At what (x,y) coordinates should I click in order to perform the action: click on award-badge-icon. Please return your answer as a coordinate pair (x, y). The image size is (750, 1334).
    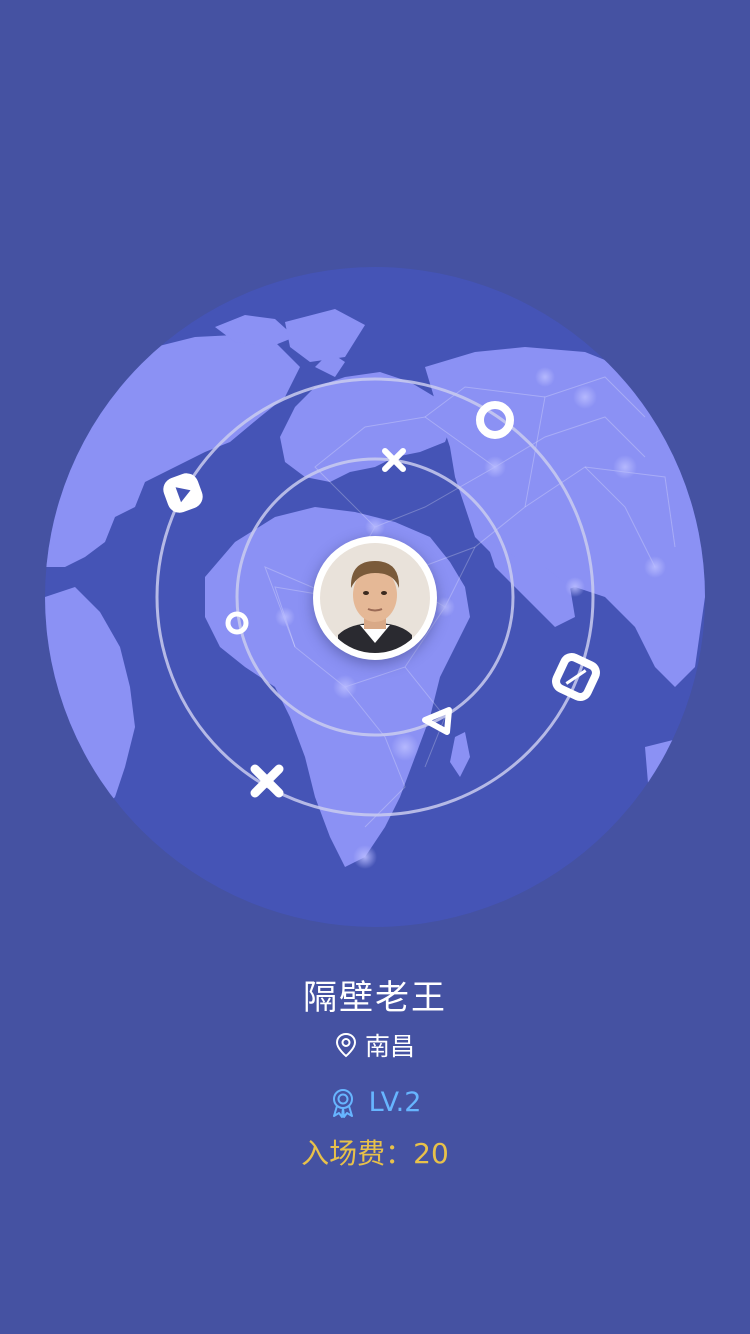
    Looking at the image, I should click on (342, 1103).